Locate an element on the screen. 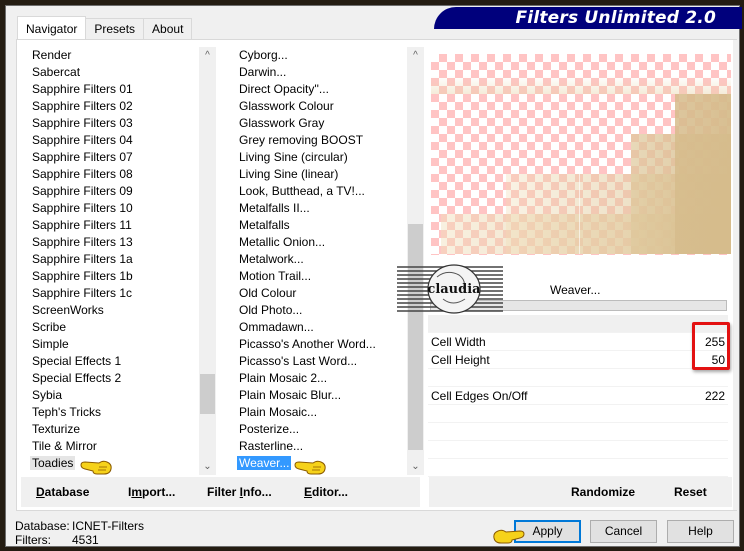  category-item: Sapphire Filters 09 is located at coordinates (123, 191).